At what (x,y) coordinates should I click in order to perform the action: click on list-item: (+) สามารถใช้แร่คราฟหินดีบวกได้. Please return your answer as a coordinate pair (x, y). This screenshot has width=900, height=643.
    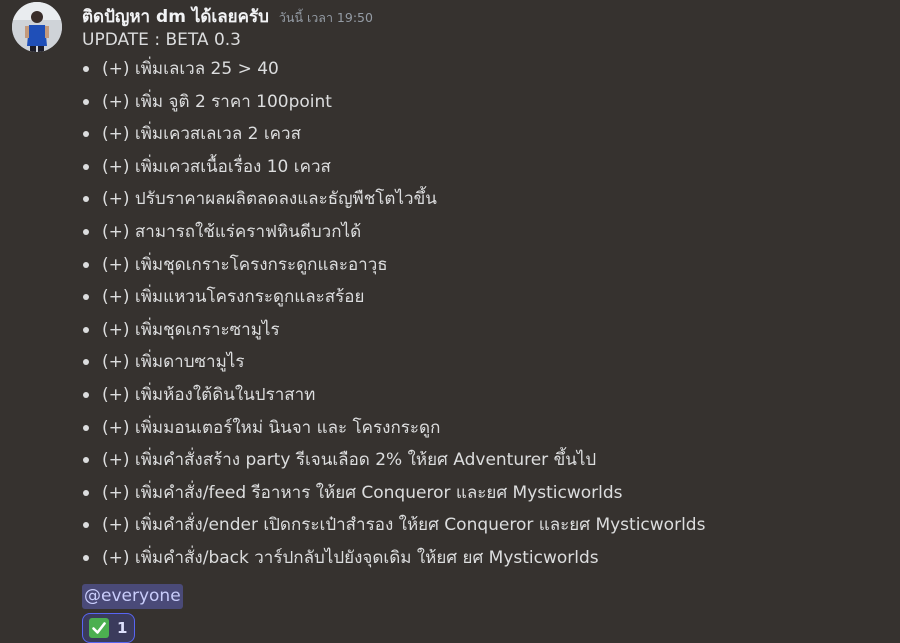
    Looking at the image, I should click on (487, 236).